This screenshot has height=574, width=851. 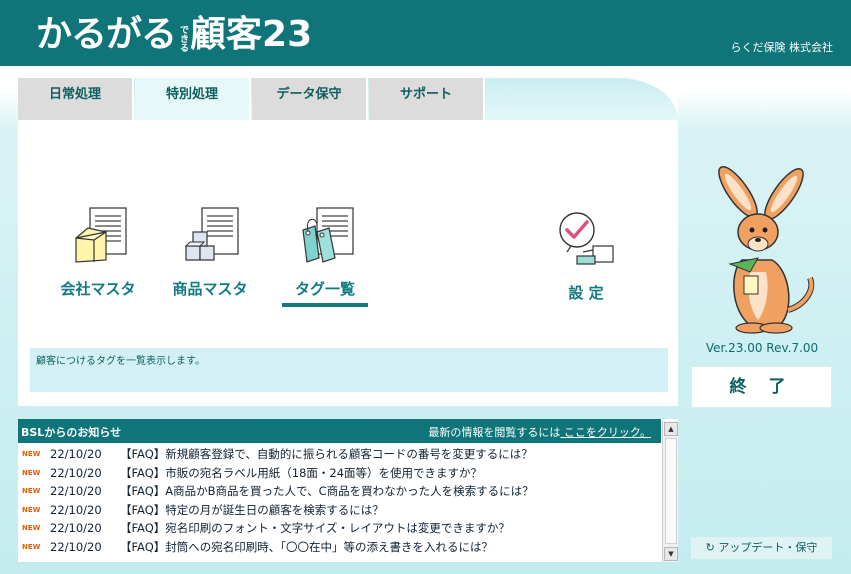 What do you see at coordinates (327, 491) in the screenshot?
I see `news-text: 【FAQ】A商品かB商品を買った人で、C商品を買わなかった人を検索するには？` at bounding box center [327, 491].